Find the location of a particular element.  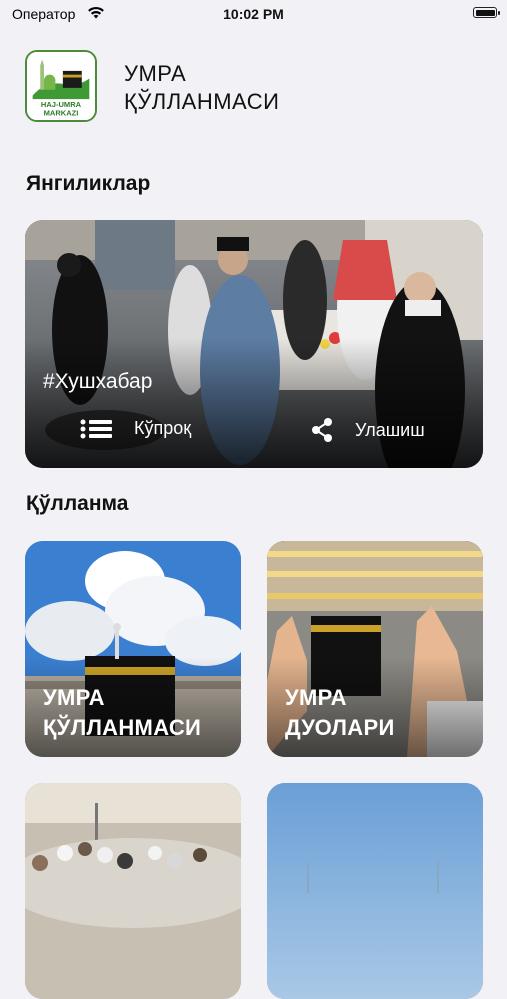

app-title-line2: ҚЎЛЛАНМАСИ is located at coordinates (202, 101).